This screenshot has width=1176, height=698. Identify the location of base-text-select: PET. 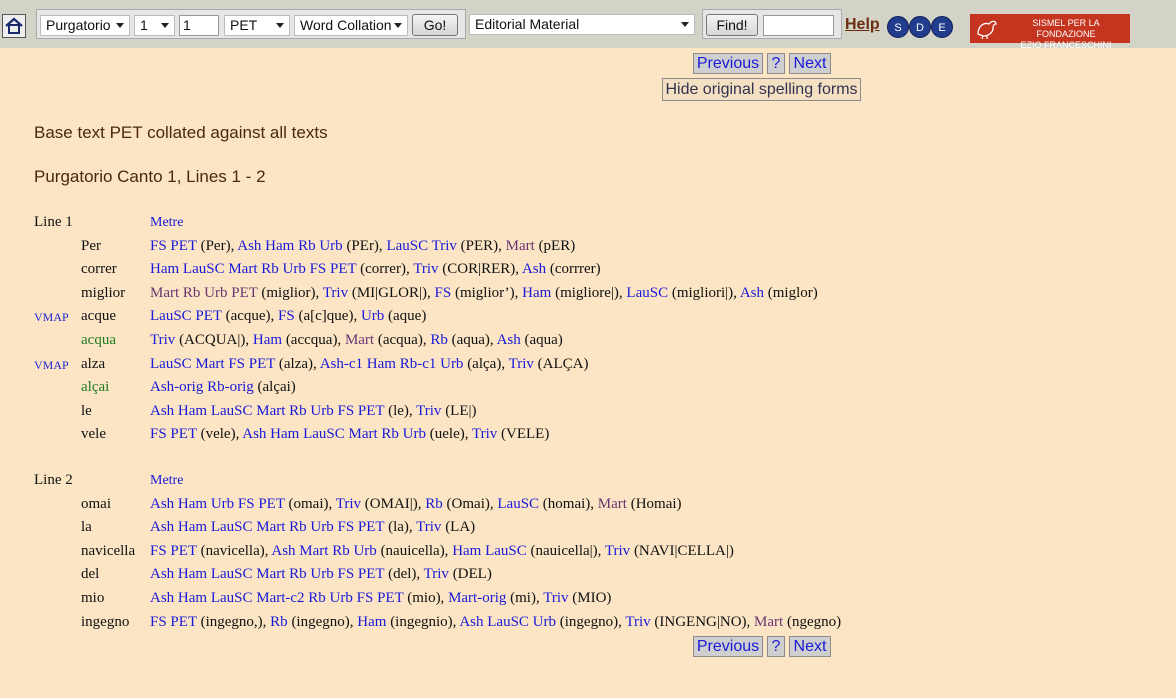
(257, 25).